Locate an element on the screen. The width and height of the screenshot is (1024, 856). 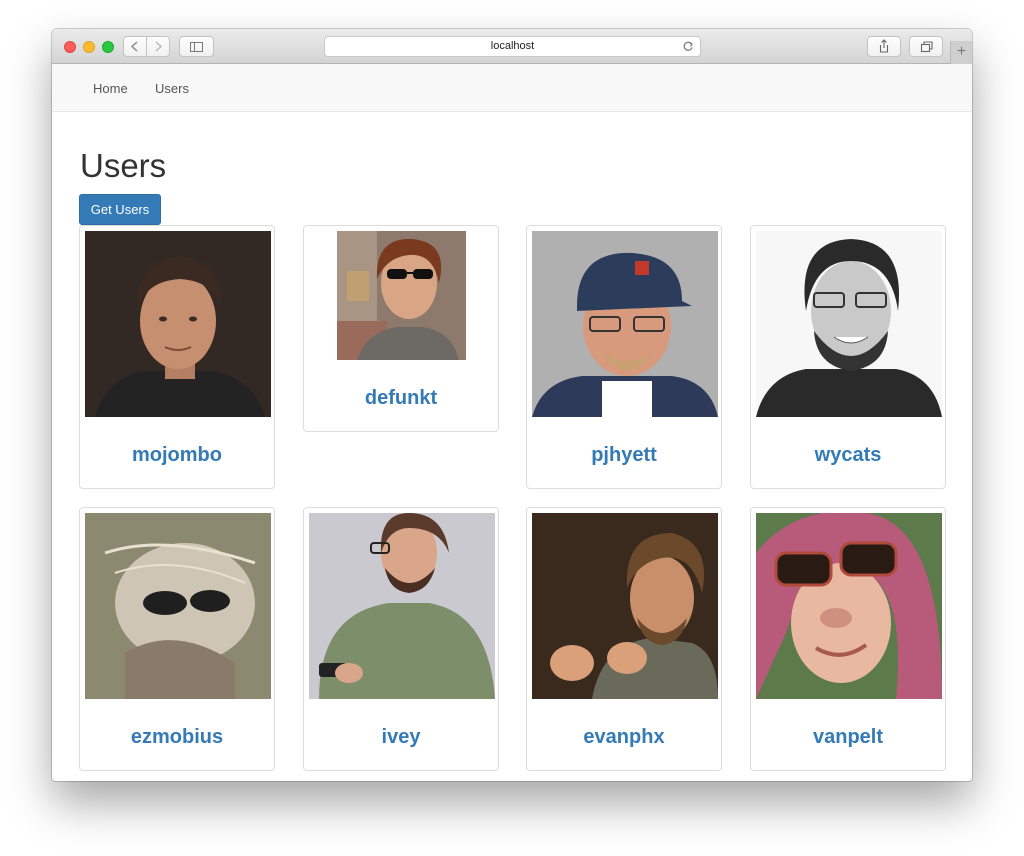
zoom-window-button is located at coordinates (108, 47).